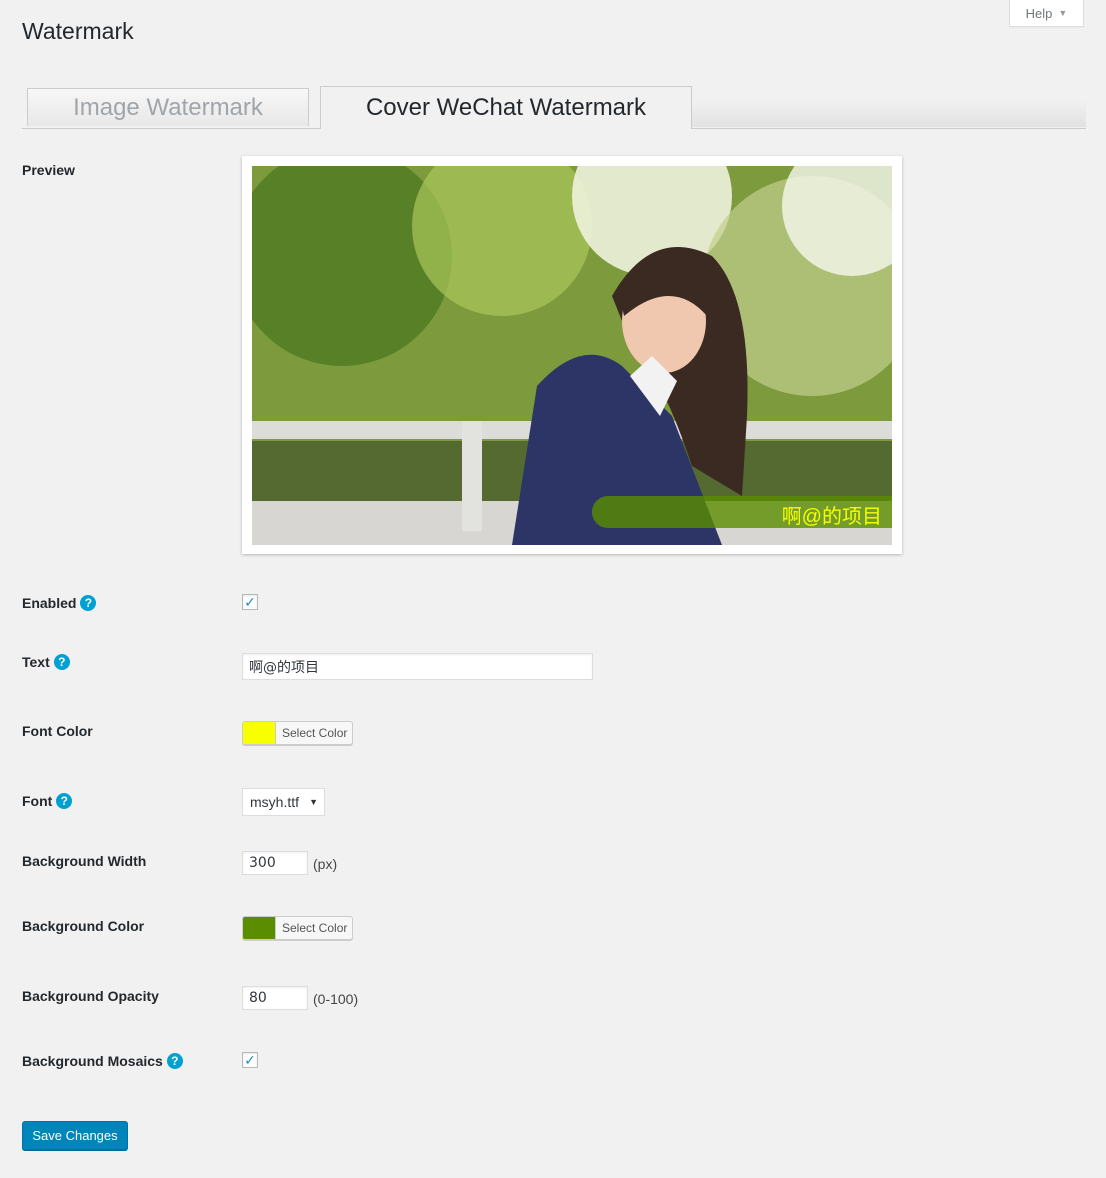 The height and width of the screenshot is (1178, 1106). Describe the element at coordinates (417, 666) in the screenshot. I see `watermark-text-input` at that location.